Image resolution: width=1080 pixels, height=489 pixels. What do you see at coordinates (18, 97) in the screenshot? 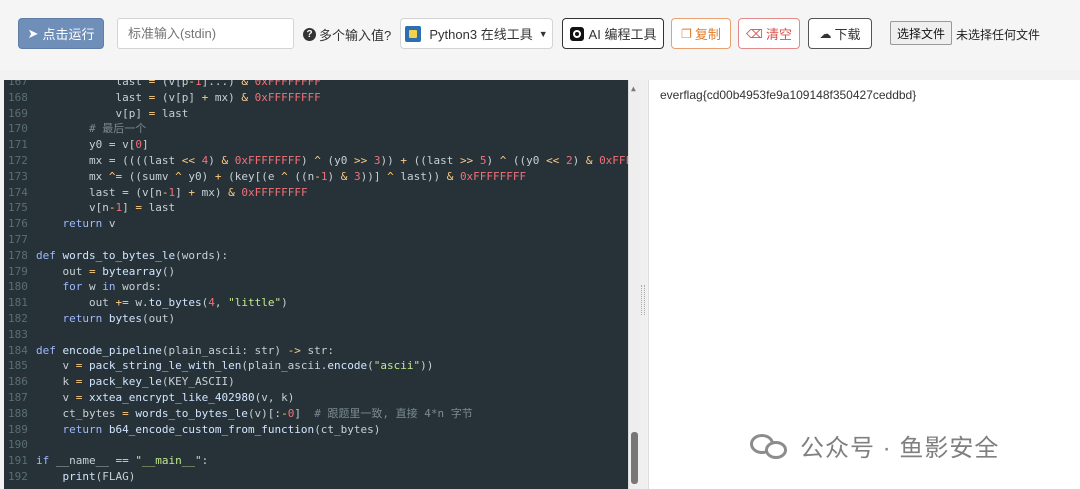
I see `line-number: 168` at bounding box center [18, 97].